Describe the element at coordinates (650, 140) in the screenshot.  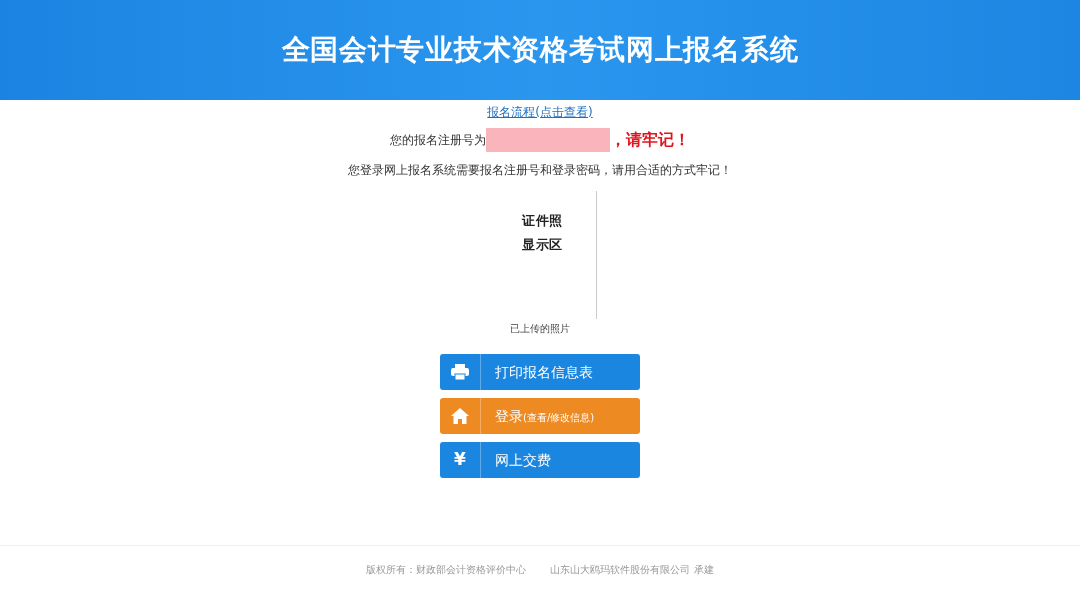
I see `remember-warning: ，请牢记！` at that location.